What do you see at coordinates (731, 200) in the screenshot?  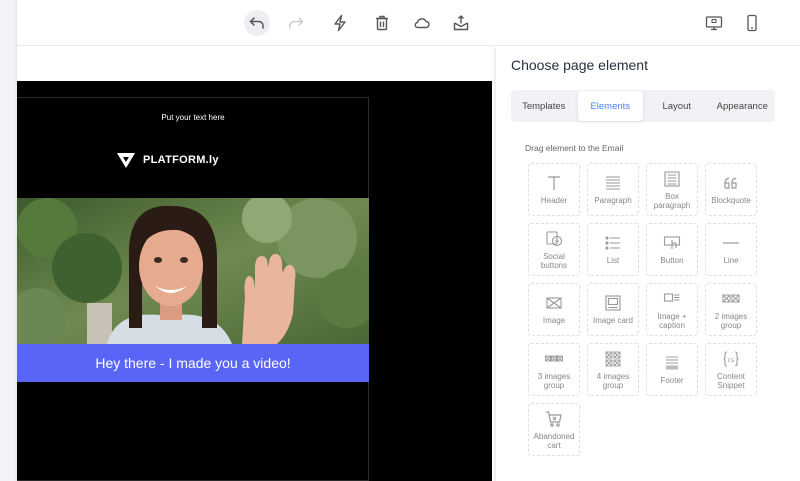 I see `element-label: Blockquote` at bounding box center [731, 200].